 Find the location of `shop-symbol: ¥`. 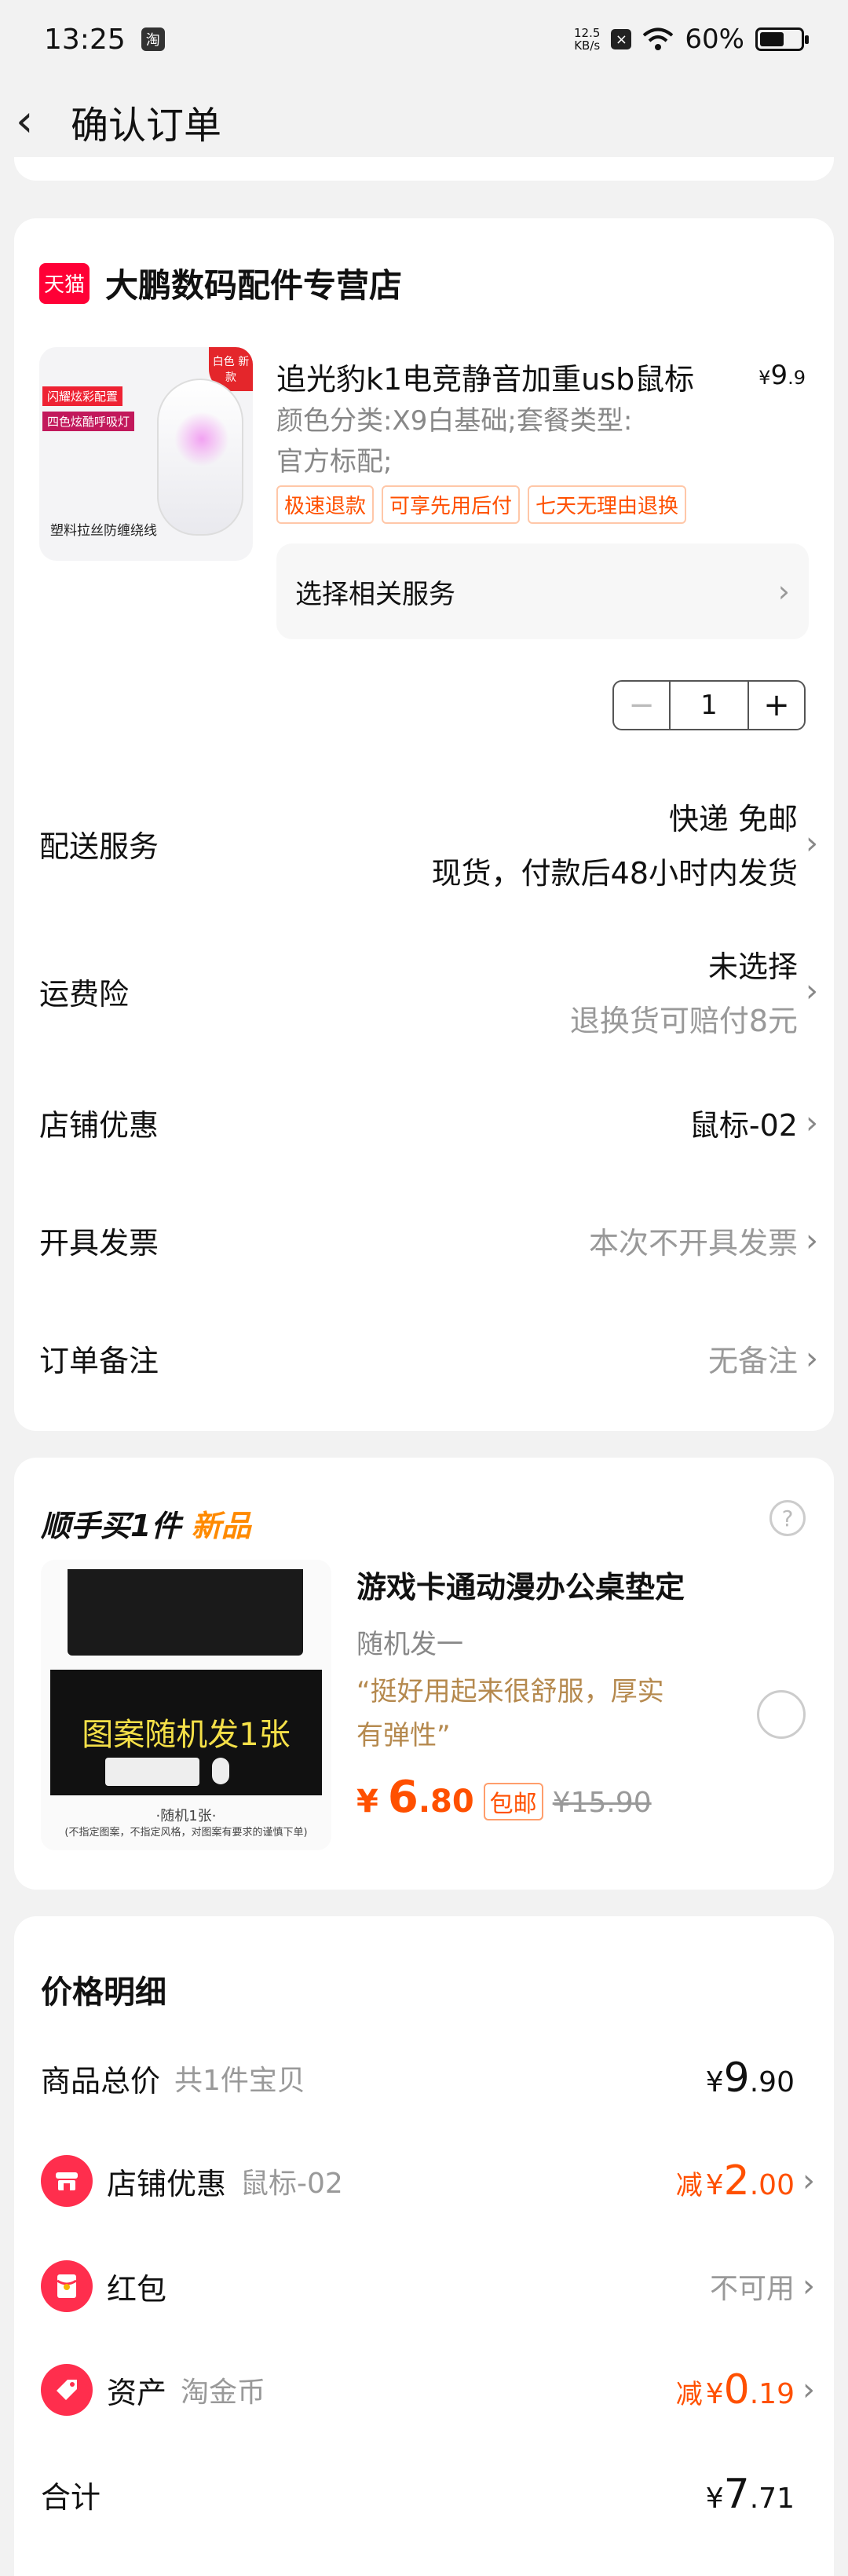

shop-symbol: ¥ is located at coordinates (715, 2185).